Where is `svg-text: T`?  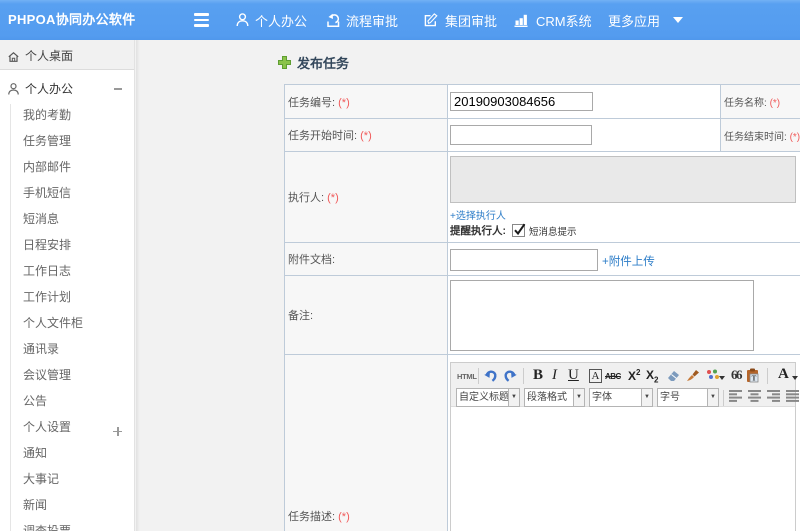
svg-text: T is located at coordinates (754, 379).